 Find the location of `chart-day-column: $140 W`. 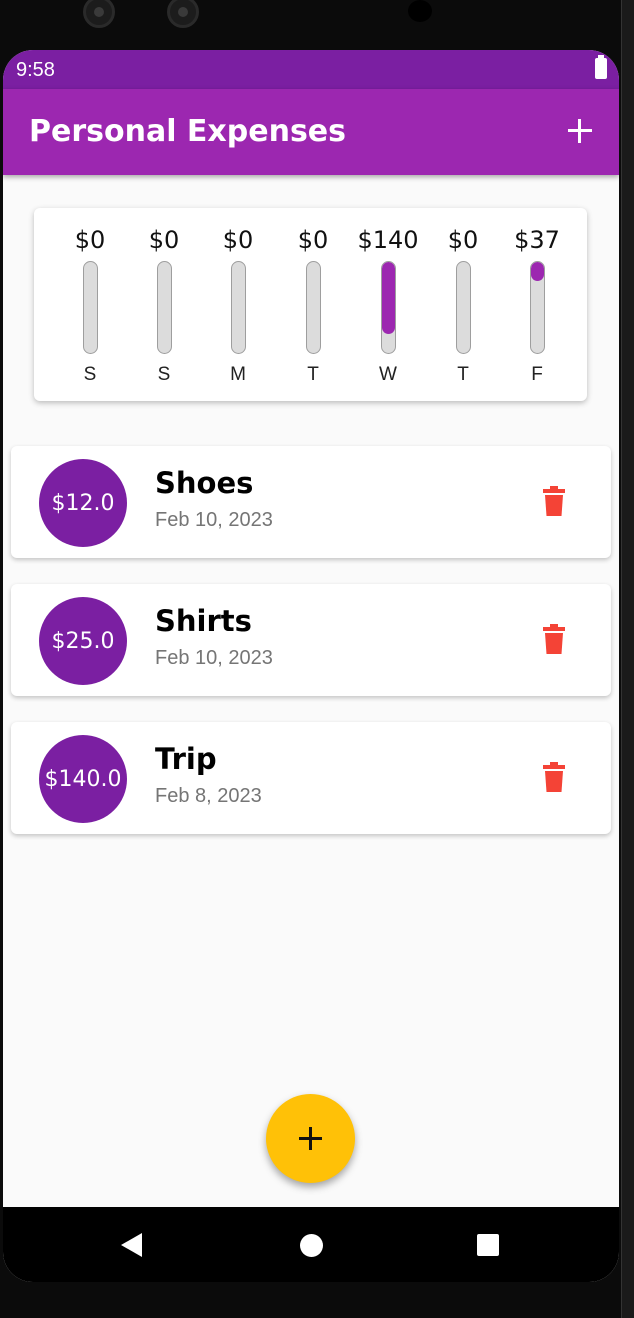

chart-day-column: $140 W is located at coordinates (388, 304).